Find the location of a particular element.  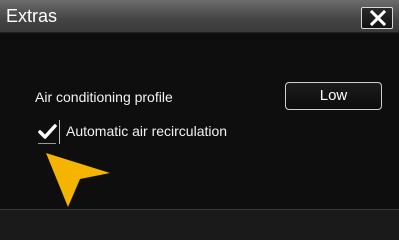

ac-profile-label: Air conditioning profile is located at coordinates (104, 97).